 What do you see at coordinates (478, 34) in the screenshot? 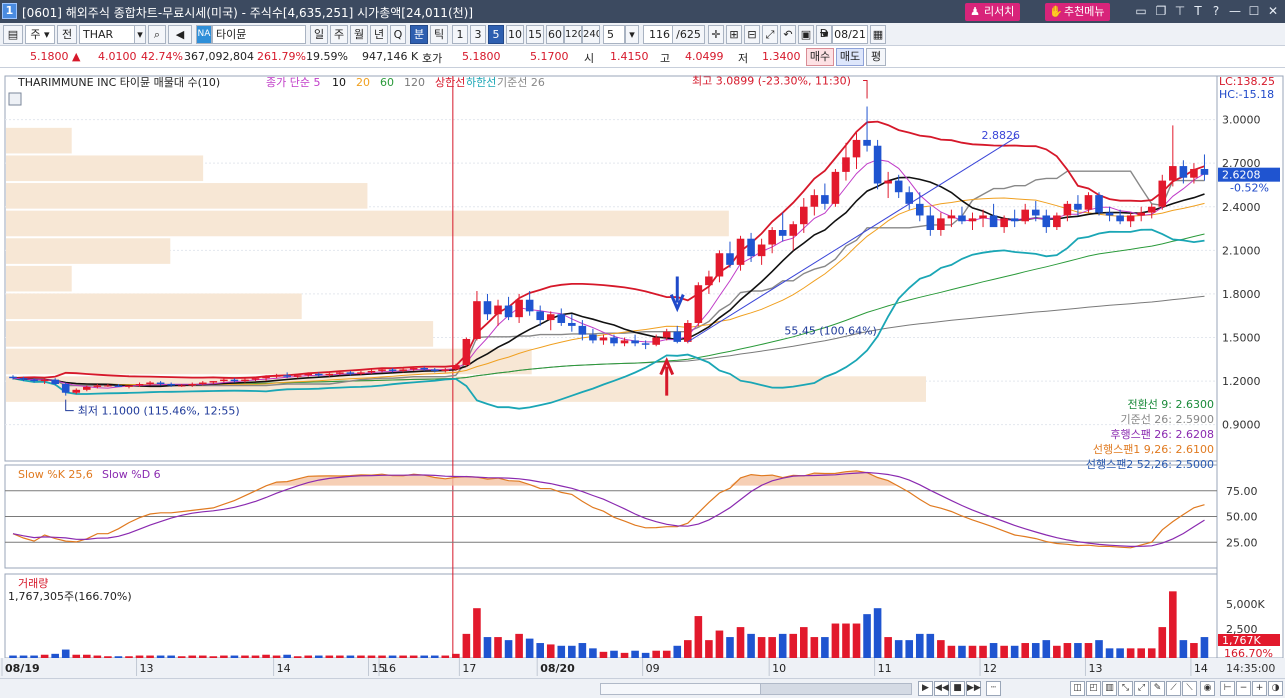
I see `minute-3: 3` at bounding box center [478, 34].